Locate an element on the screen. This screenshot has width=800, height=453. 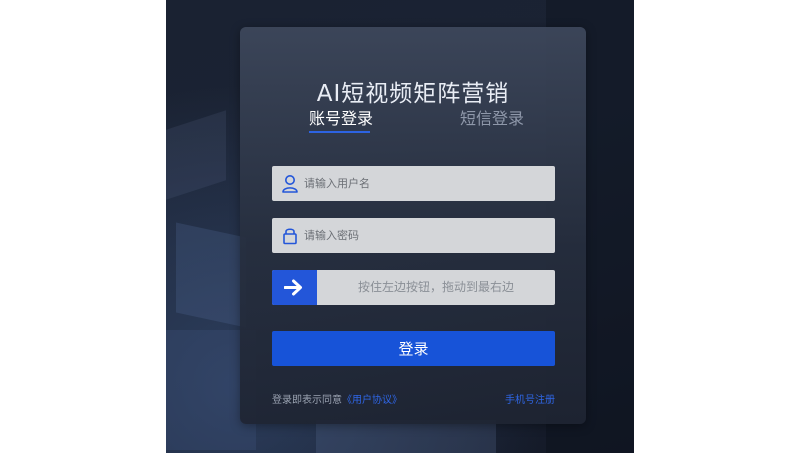
app-title: AI短视频矩阵营销 is located at coordinates (413, 94).